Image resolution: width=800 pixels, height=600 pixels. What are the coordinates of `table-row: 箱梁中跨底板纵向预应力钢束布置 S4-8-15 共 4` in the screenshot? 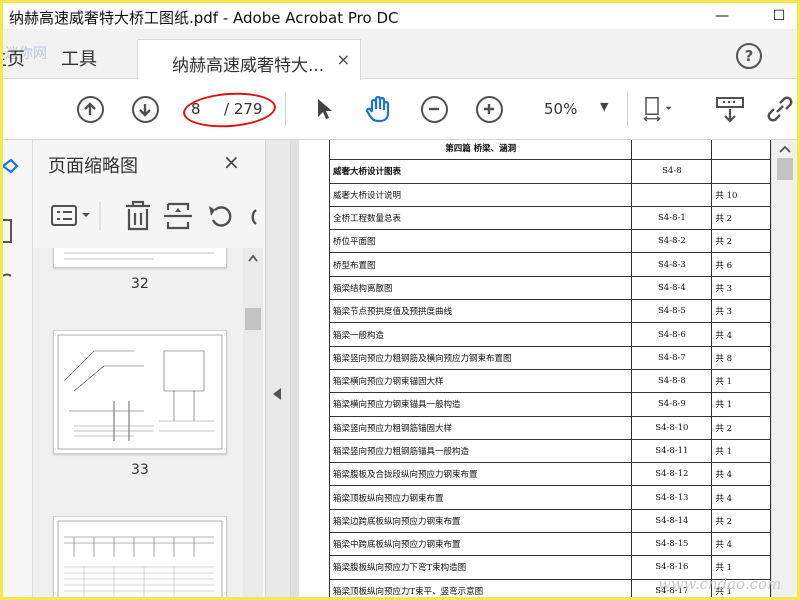 It's located at (549, 544).